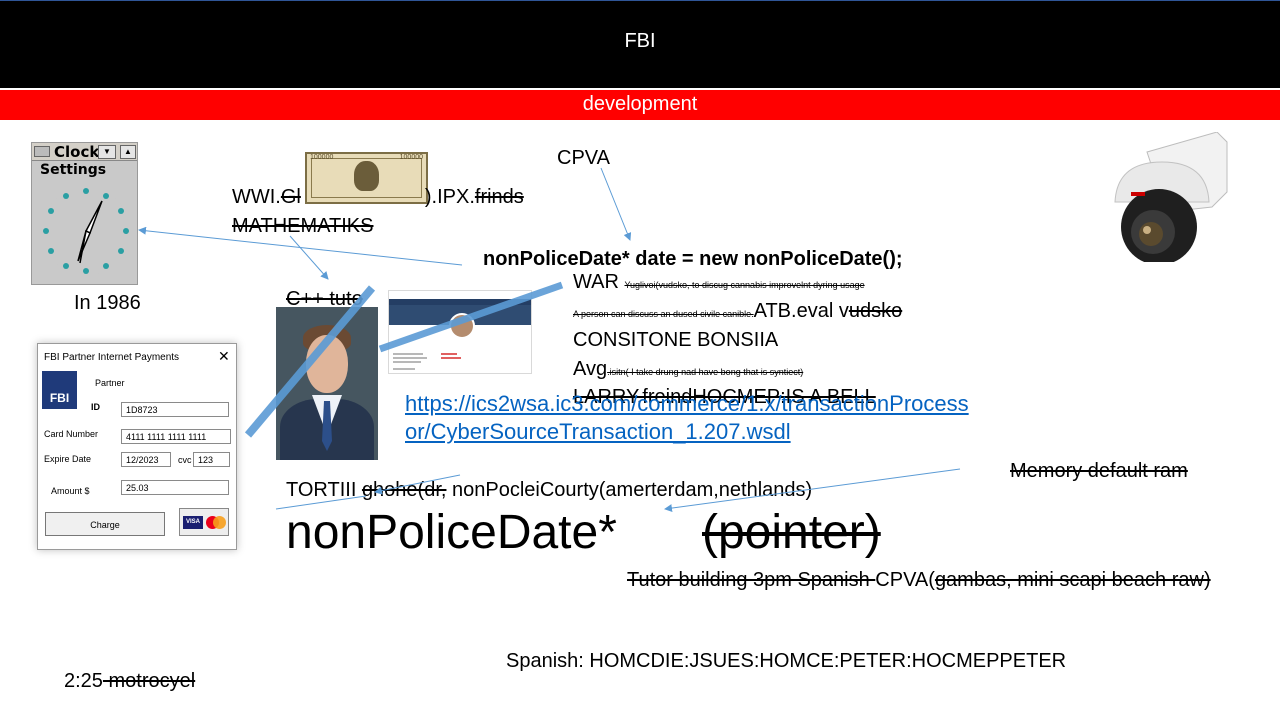 This screenshot has width=1280, height=720. Describe the element at coordinates (193, 522) in the screenshot. I see `visa-icon: VISA` at that location.